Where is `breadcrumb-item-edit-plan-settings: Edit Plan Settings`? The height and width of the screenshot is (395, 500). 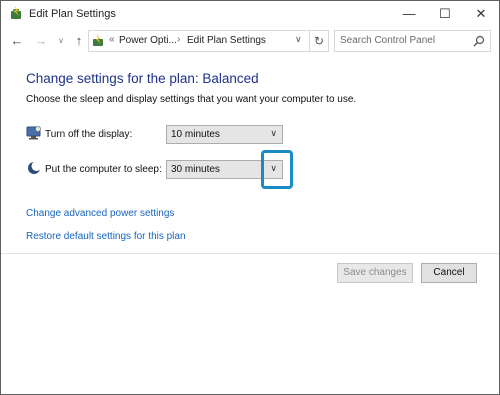
breadcrumb-item-edit-plan-settings: Edit Plan Settings is located at coordinates (226, 40).